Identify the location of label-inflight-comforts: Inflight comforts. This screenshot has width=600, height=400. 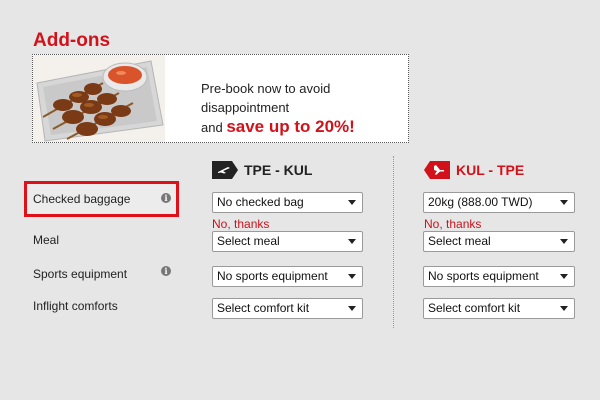
(75, 306).